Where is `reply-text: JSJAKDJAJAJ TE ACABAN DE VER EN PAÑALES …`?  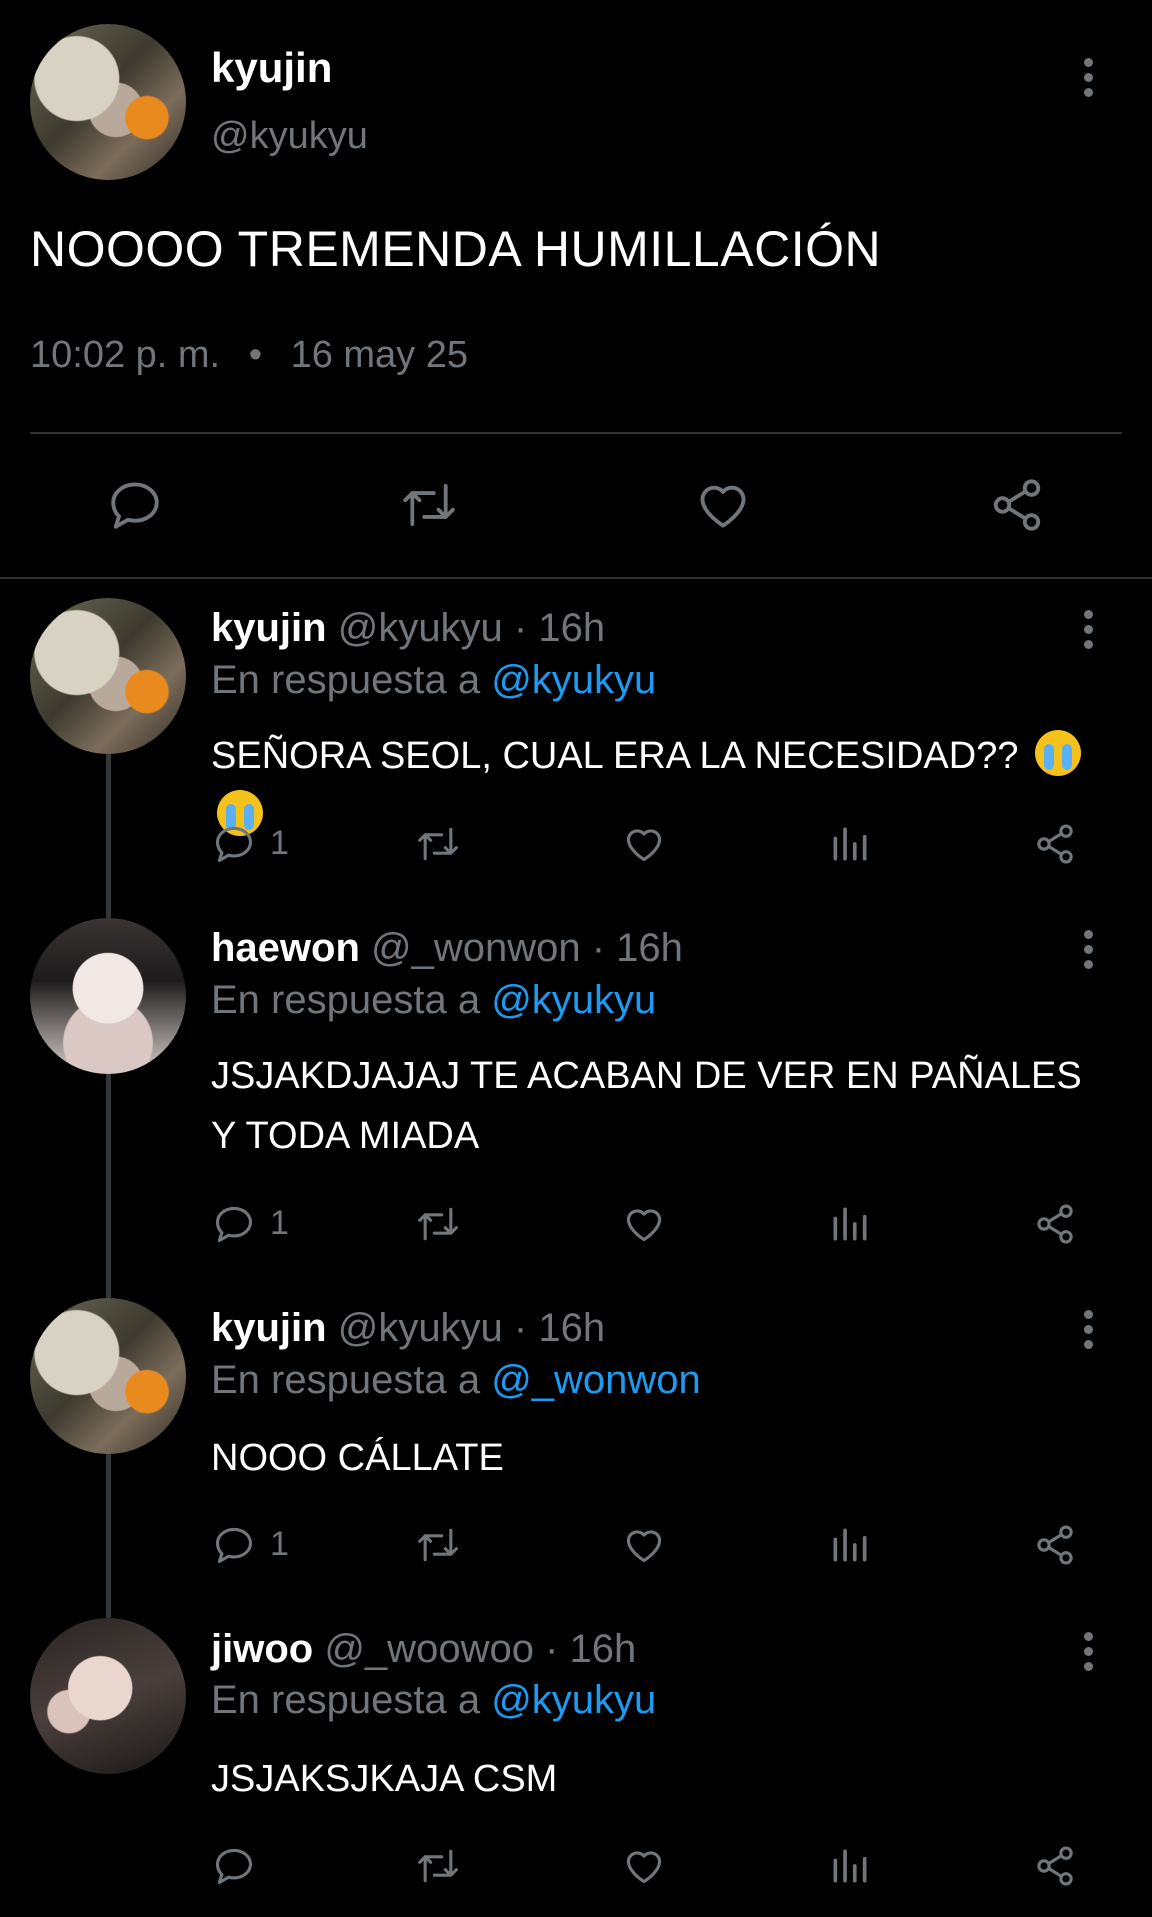 reply-text: JSJAKDJAJAJ TE ACABAN DE VER EN PAÑALES … is located at coordinates (646, 1106).